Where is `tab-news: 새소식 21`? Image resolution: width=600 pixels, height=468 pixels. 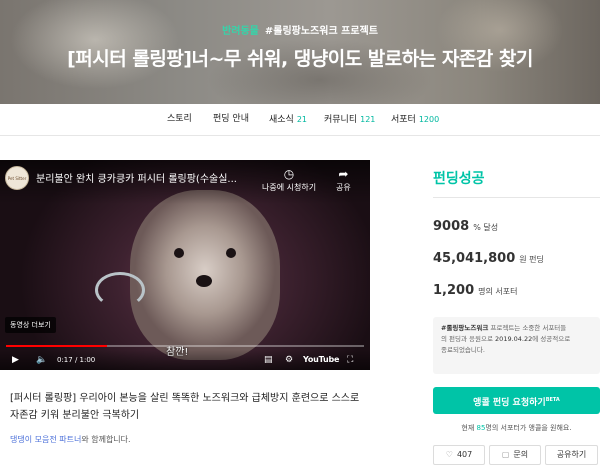 tab-news: 새소식 21 is located at coordinates (288, 119).